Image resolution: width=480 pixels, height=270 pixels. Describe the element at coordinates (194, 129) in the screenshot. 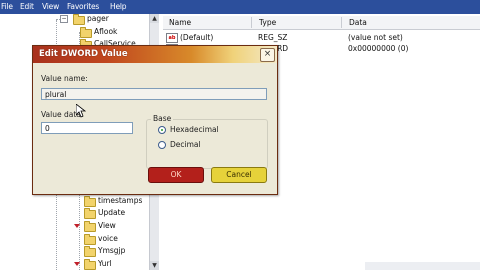

I see `hexadecimal-label: Hexadecimal` at that location.